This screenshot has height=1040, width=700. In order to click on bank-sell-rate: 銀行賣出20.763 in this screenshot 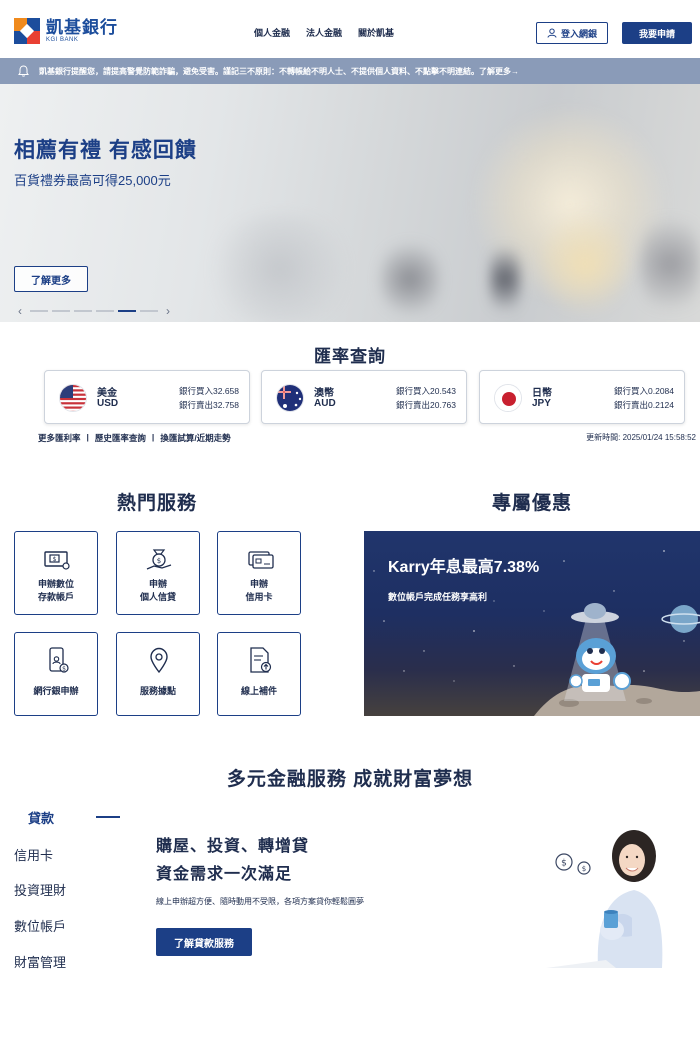, I will do `click(426, 405)`.